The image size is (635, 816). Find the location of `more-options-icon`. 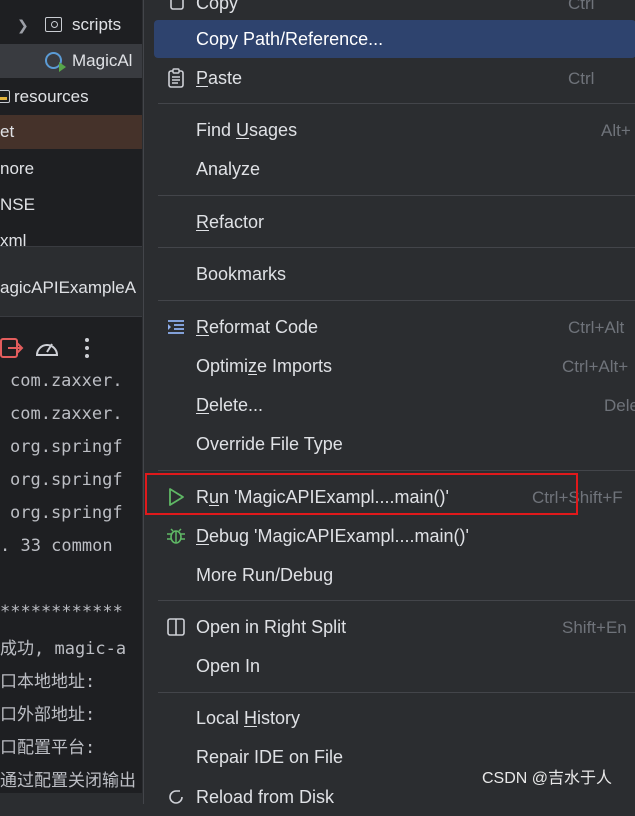

more-options-icon is located at coordinates (87, 348).